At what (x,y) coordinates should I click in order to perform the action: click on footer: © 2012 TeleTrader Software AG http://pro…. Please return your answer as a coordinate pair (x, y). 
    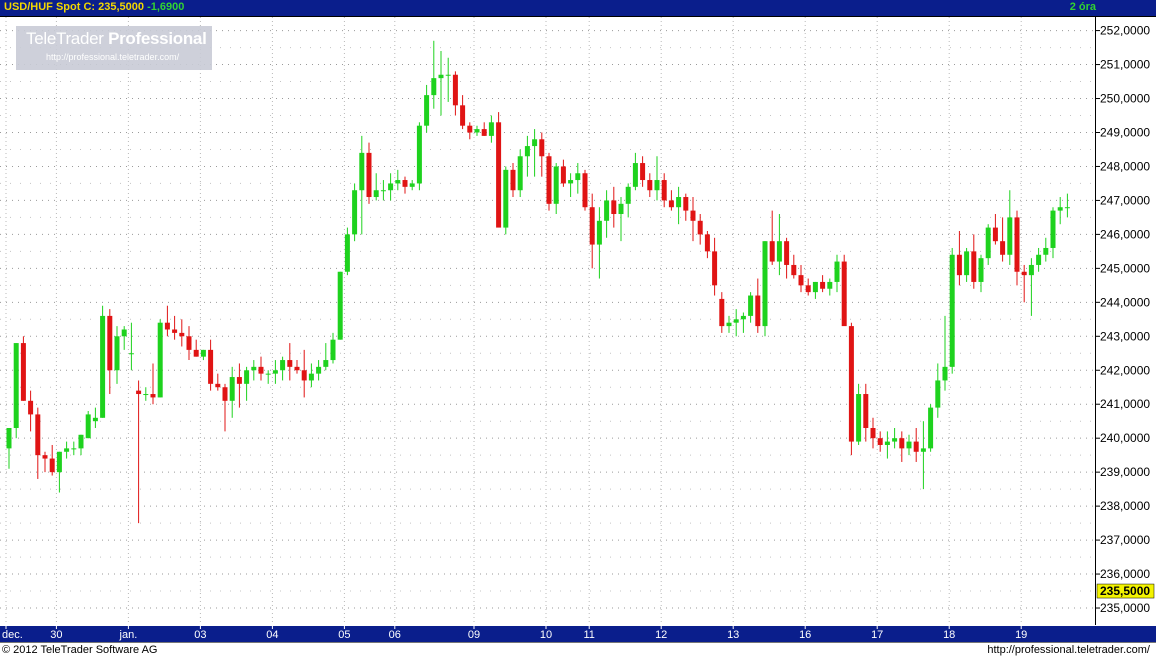
    Looking at the image, I should click on (578, 651).